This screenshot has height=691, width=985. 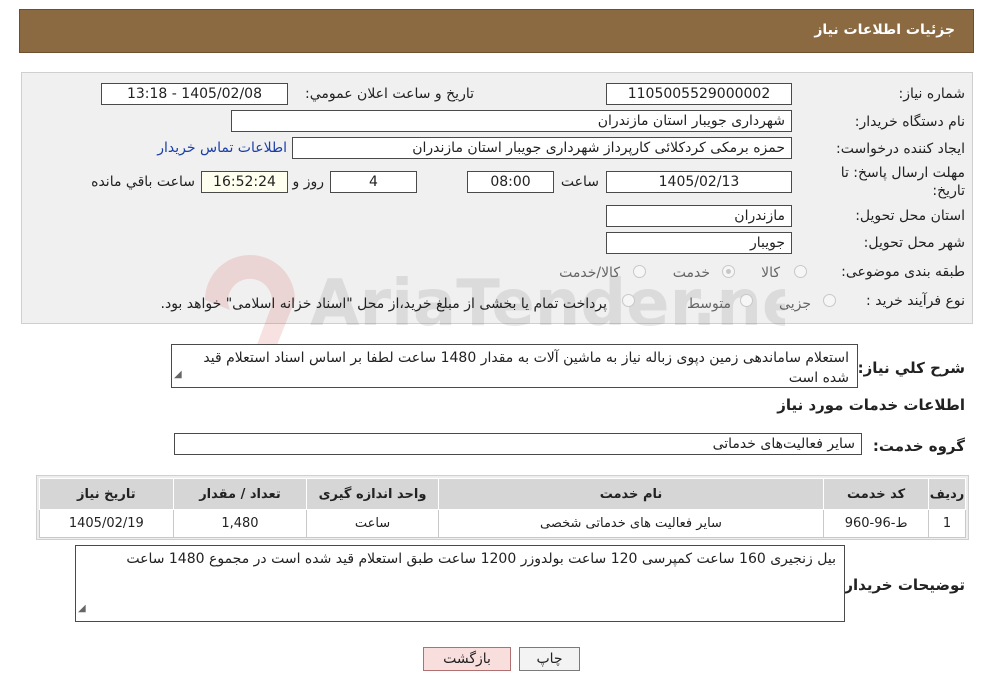 I want to click on province-field: مازندران, so click(x=699, y=216).